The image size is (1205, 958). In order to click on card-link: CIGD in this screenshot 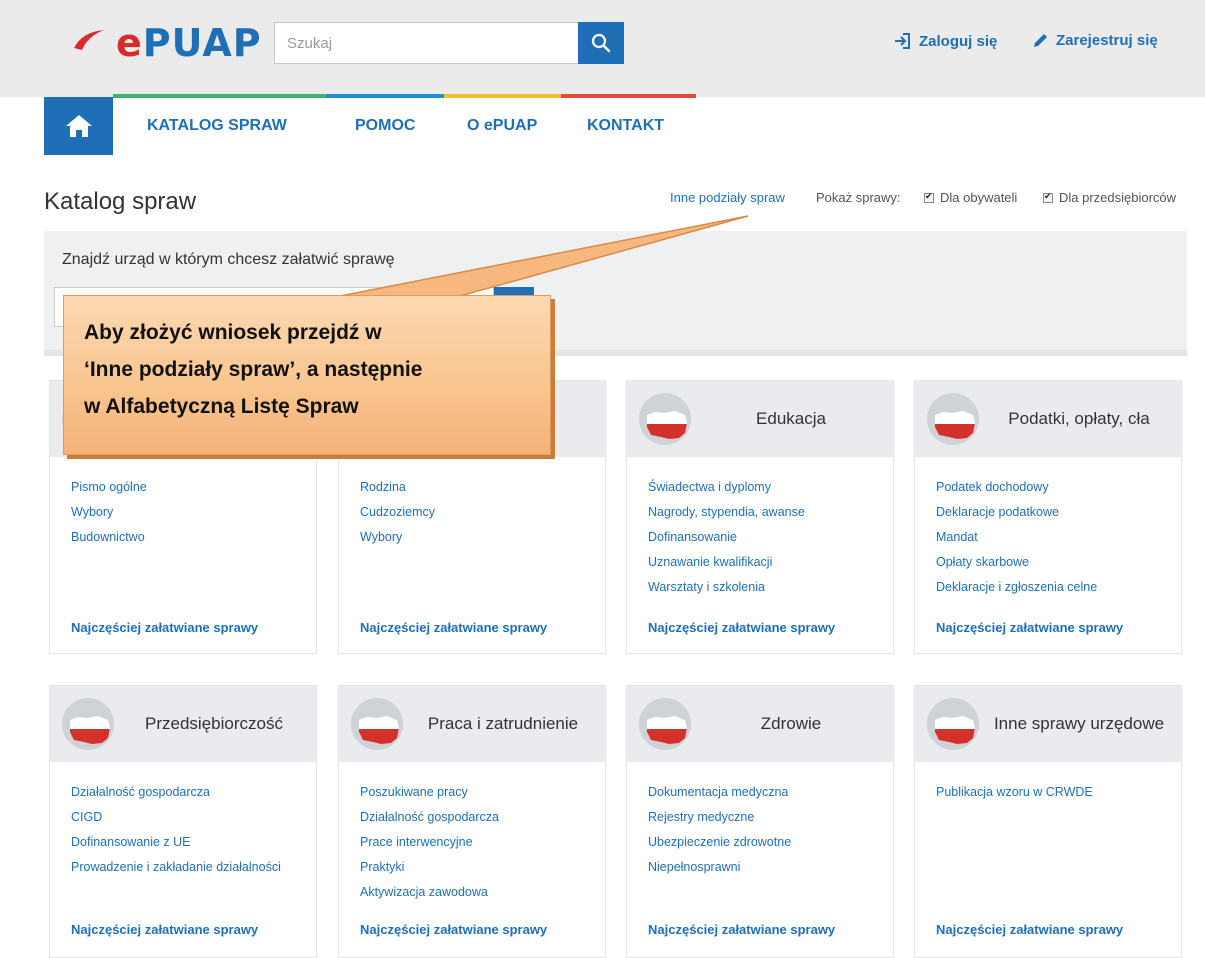, I will do `click(188, 817)`.